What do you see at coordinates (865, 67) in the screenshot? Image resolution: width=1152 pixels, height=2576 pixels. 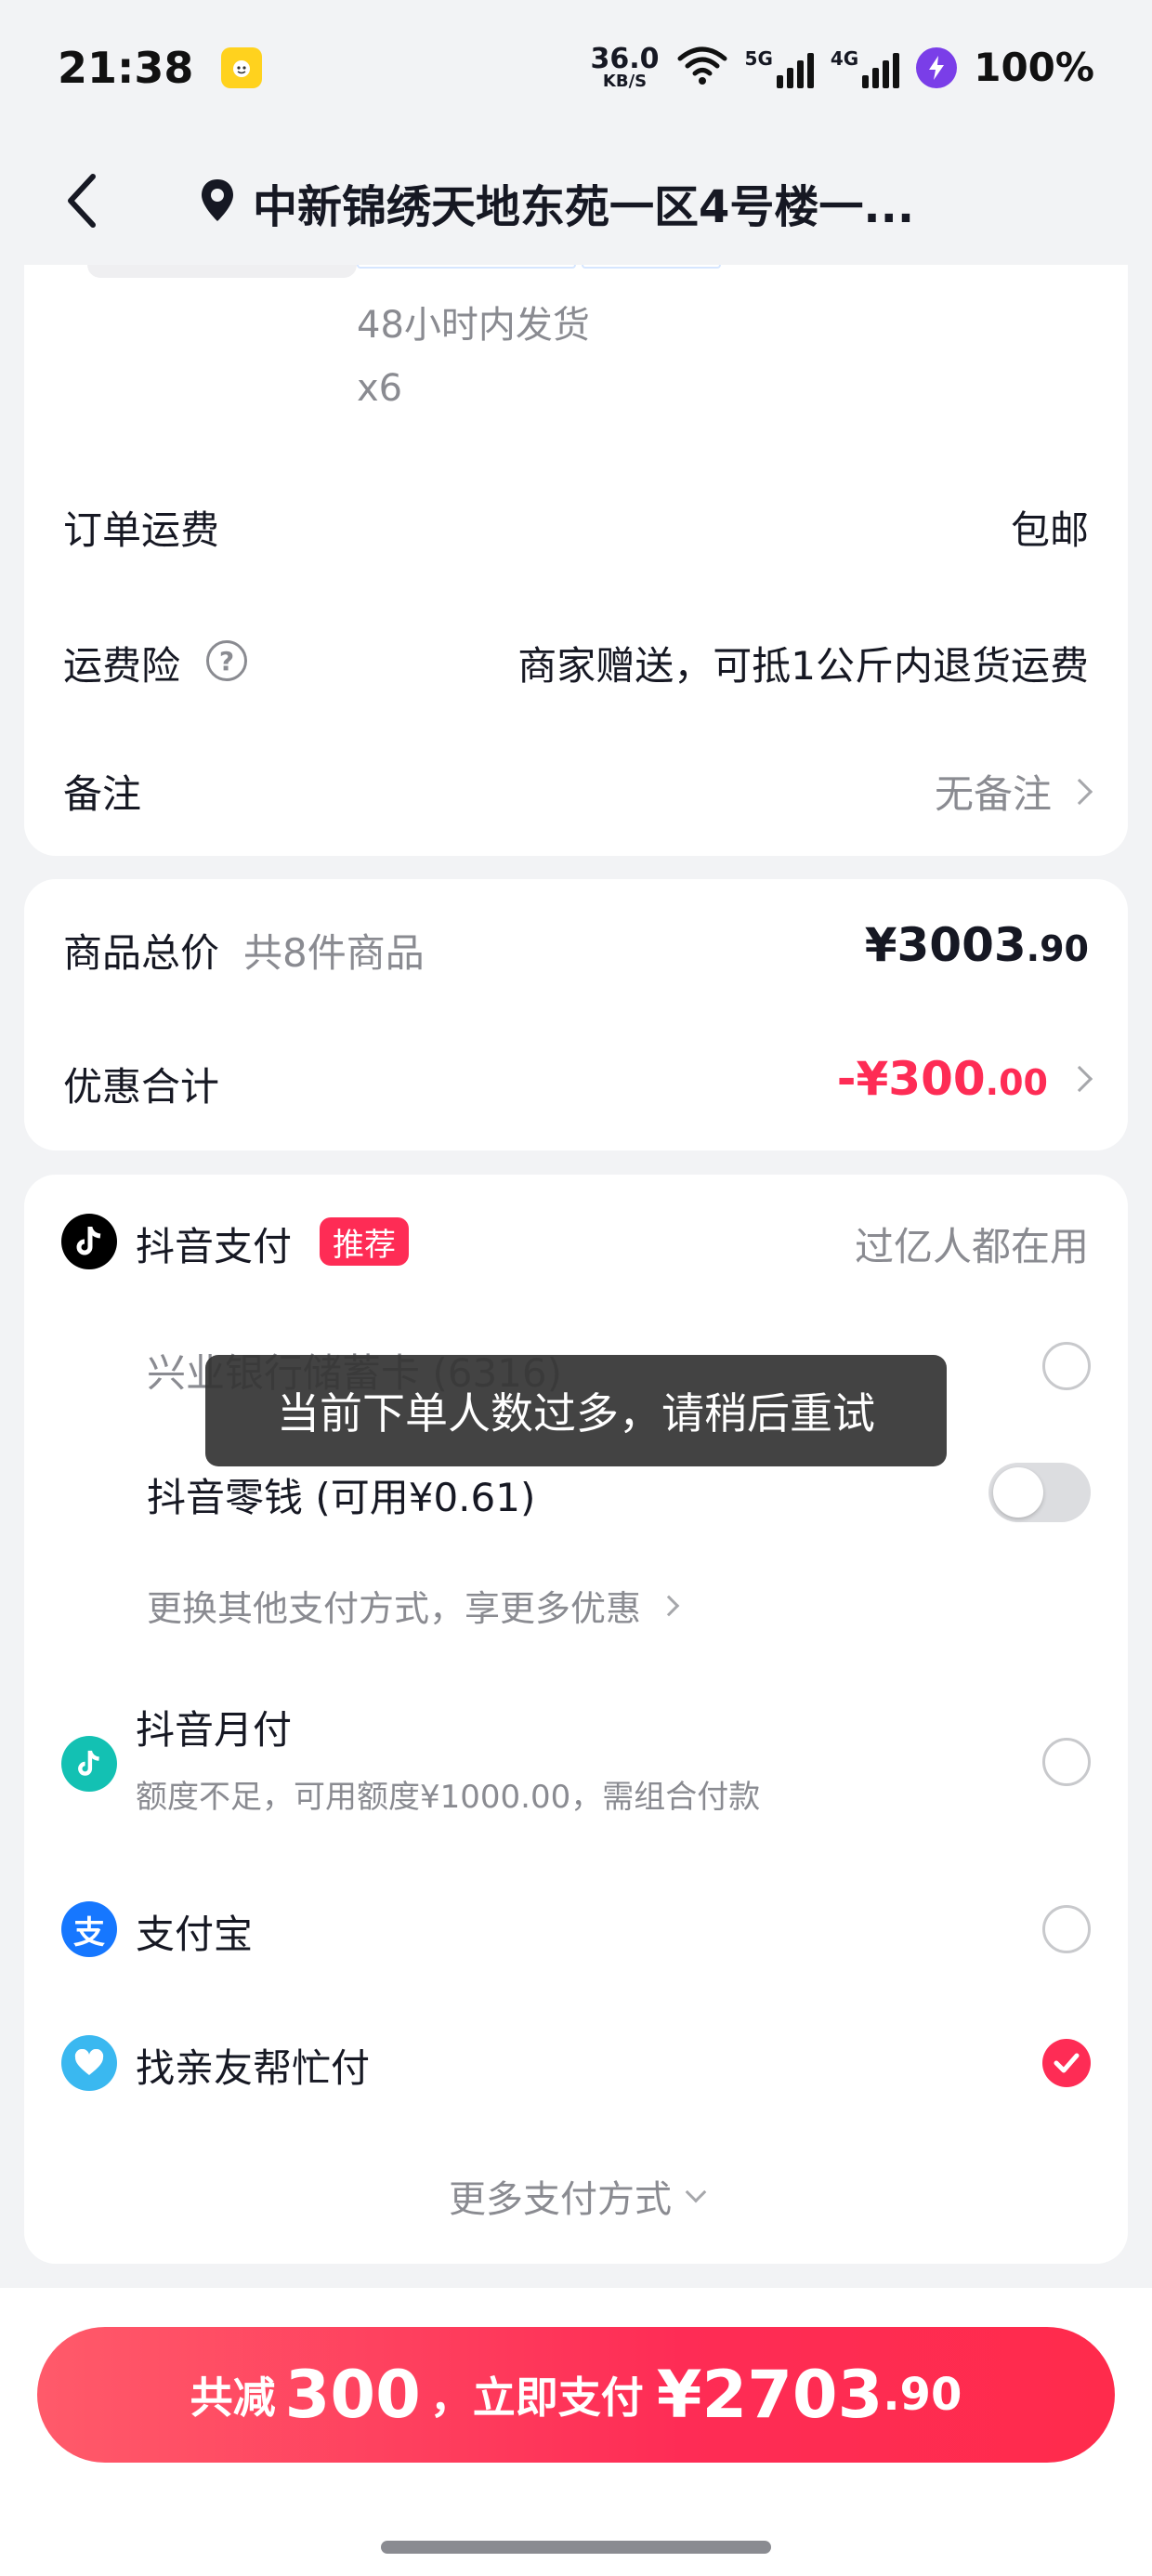 I see `signal-icon: 4G` at bounding box center [865, 67].